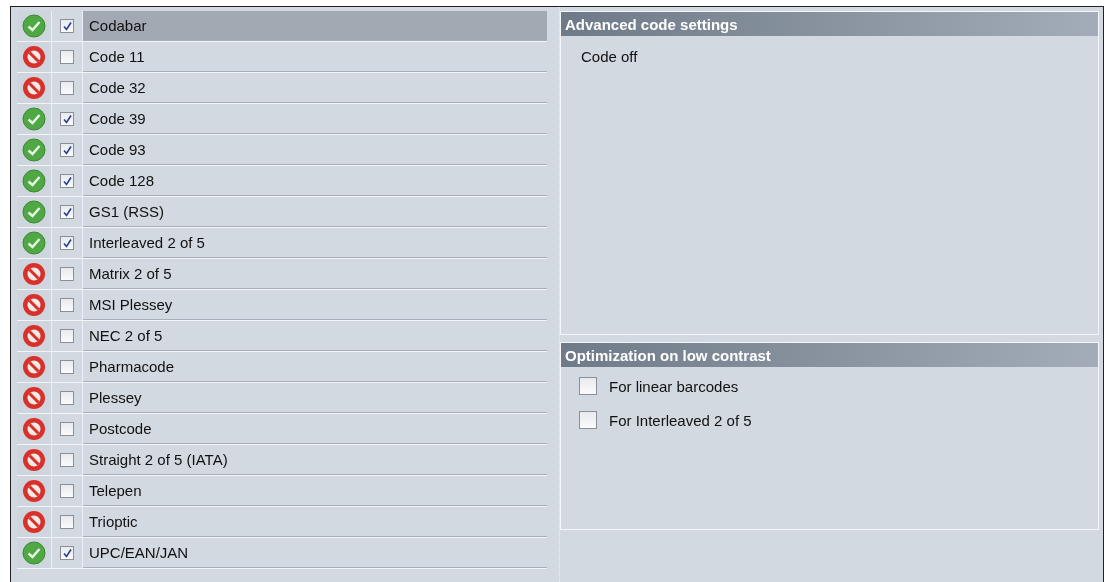  What do you see at coordinates (680, 420) in the screenshot?
I see `checkbox-label: For Interleaved 2 of 5` at bounding box center [680, 420].